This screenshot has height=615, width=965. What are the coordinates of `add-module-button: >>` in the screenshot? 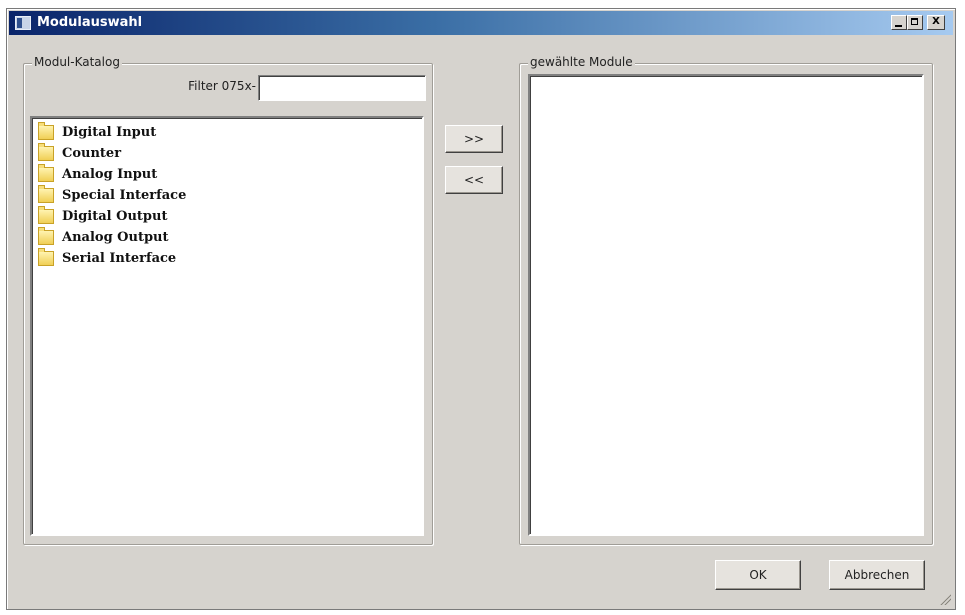 It's located at (474, 139).